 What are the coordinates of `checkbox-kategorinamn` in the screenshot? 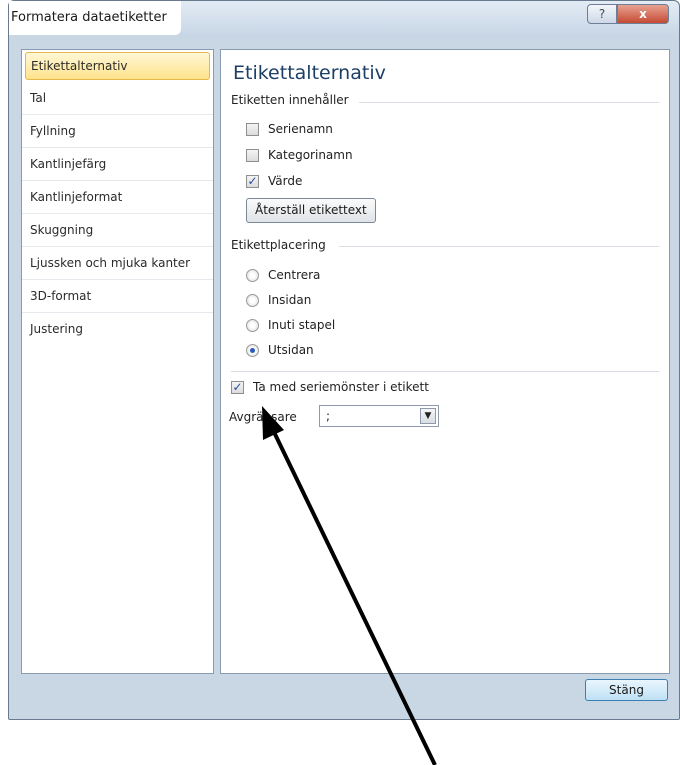 It's located at (252, 155).